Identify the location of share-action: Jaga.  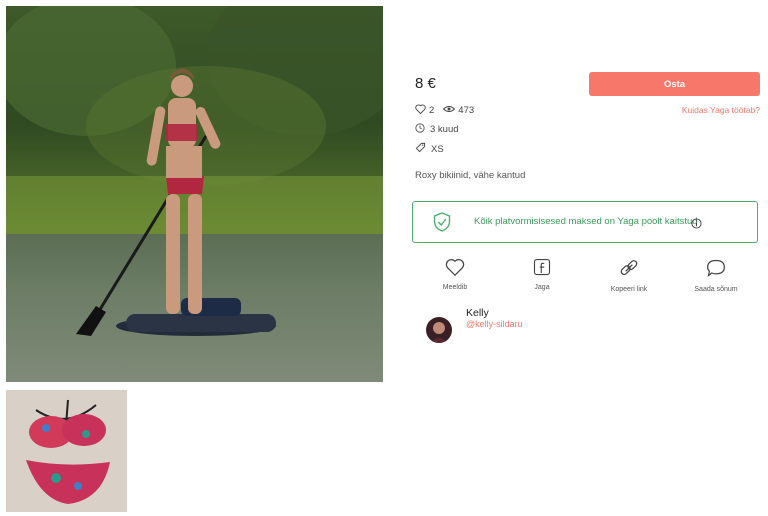
(542, 274).